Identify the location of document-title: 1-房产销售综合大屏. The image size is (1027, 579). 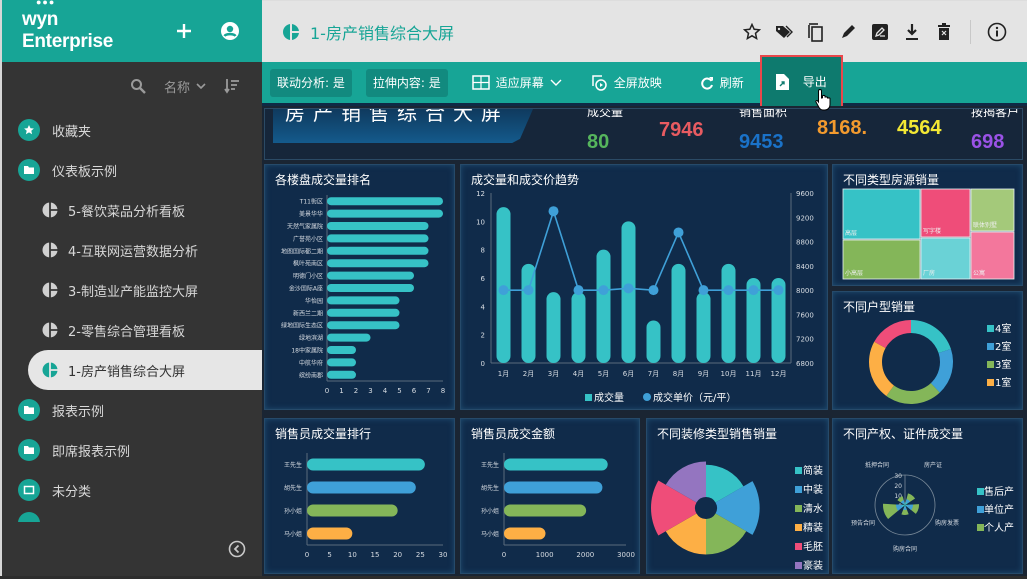
(382, 33).